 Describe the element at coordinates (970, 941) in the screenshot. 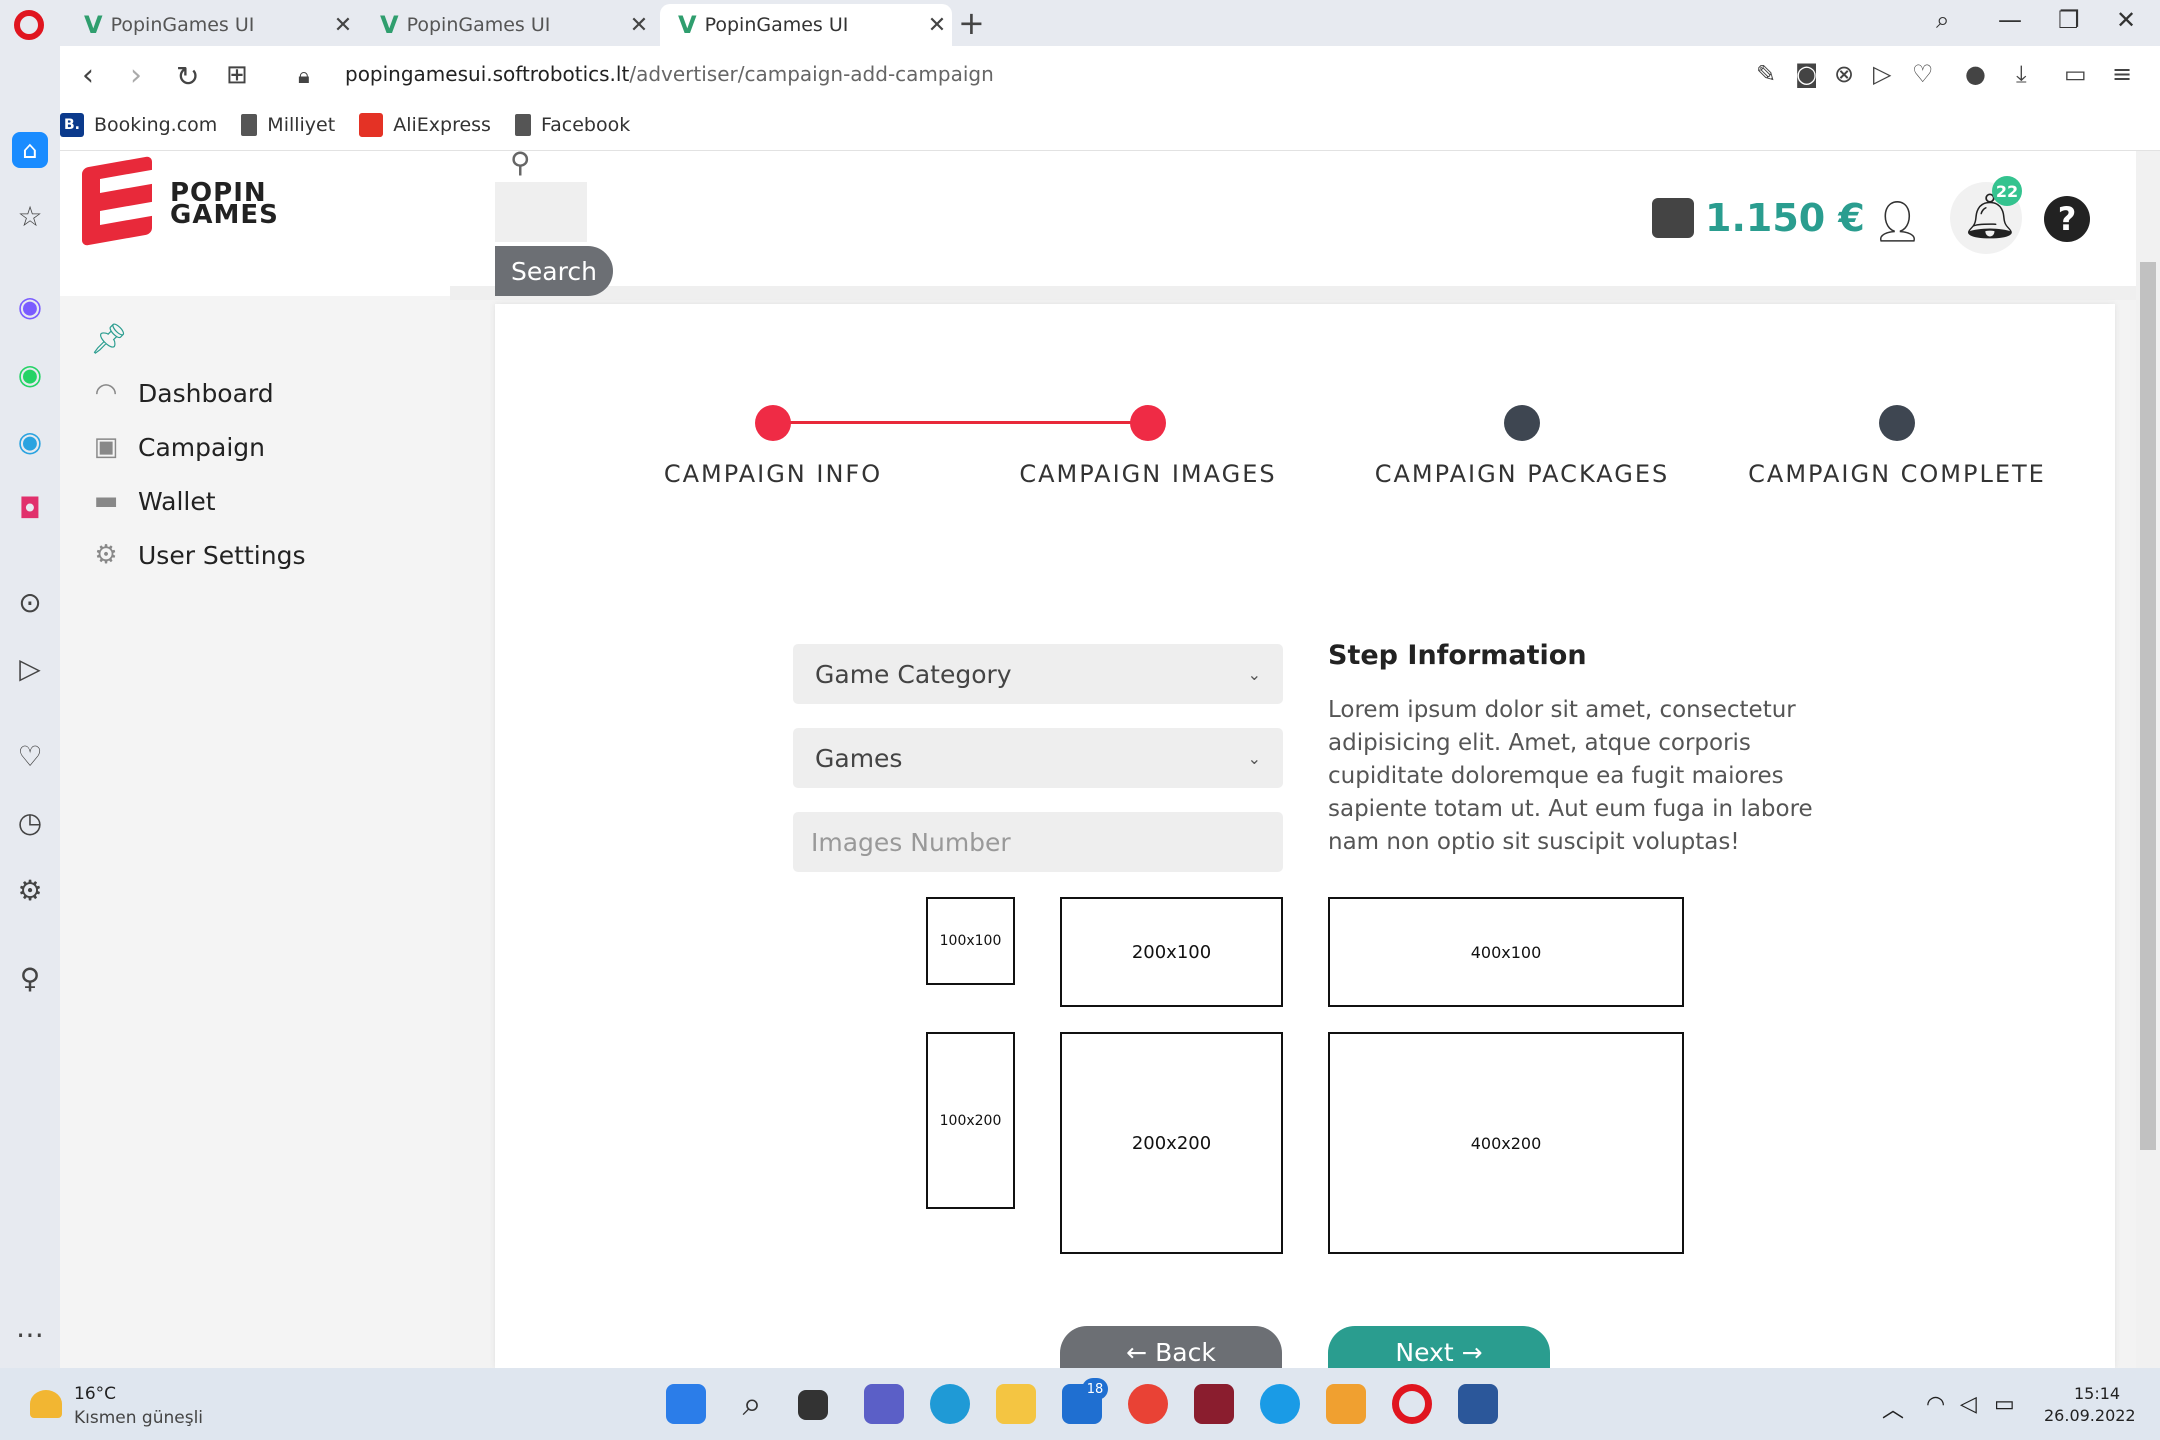

I see `image-size-100x100: 100x100` at that location.